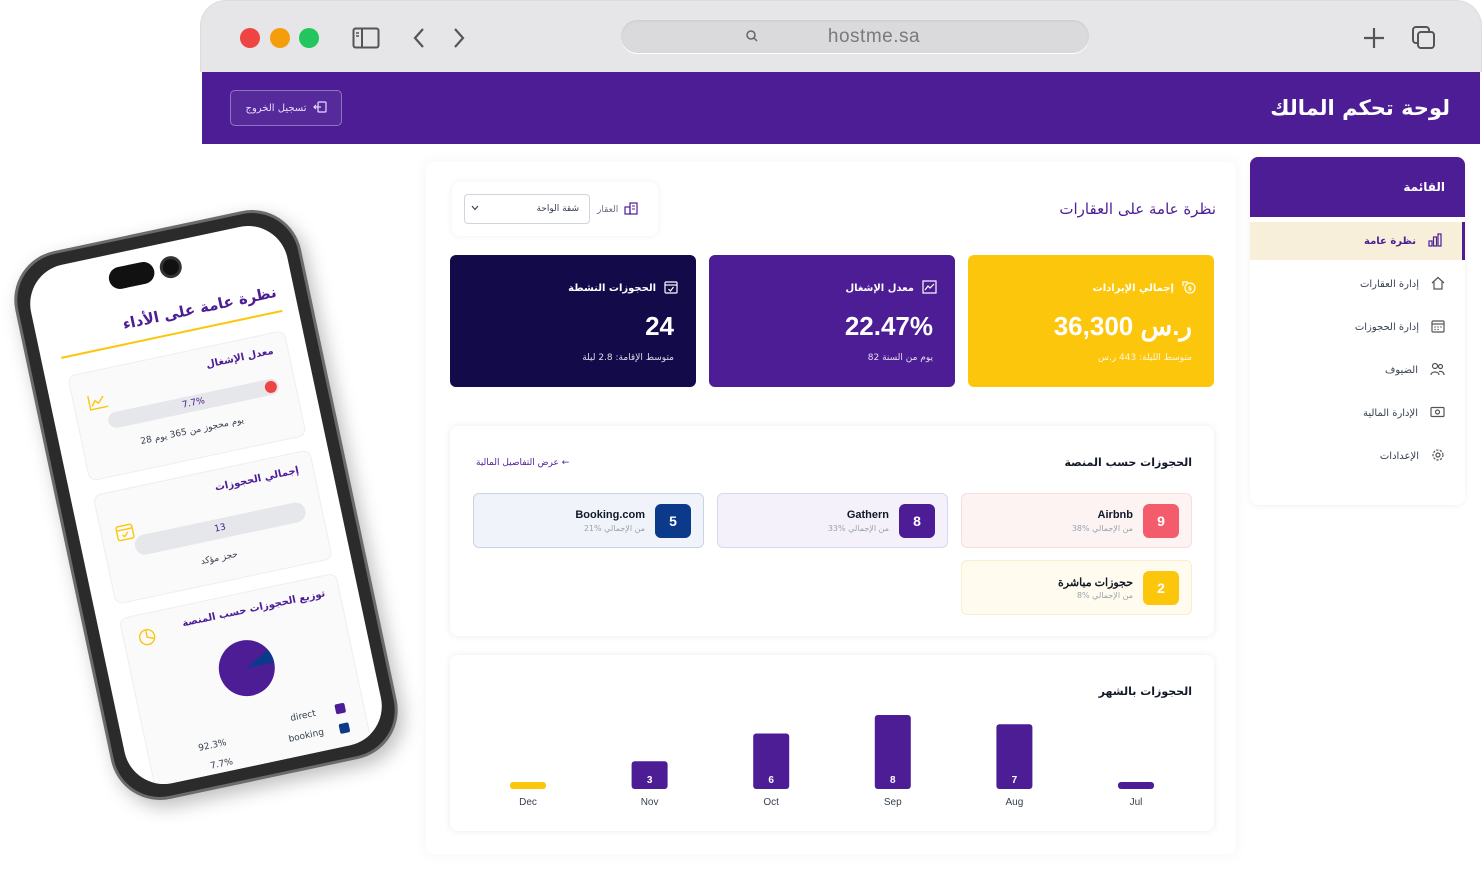 This screenshot has height=869, width=1482. Describe the element at coordinates (671, 288) in the screenshot. I see `calendar-check-icon` at that location.